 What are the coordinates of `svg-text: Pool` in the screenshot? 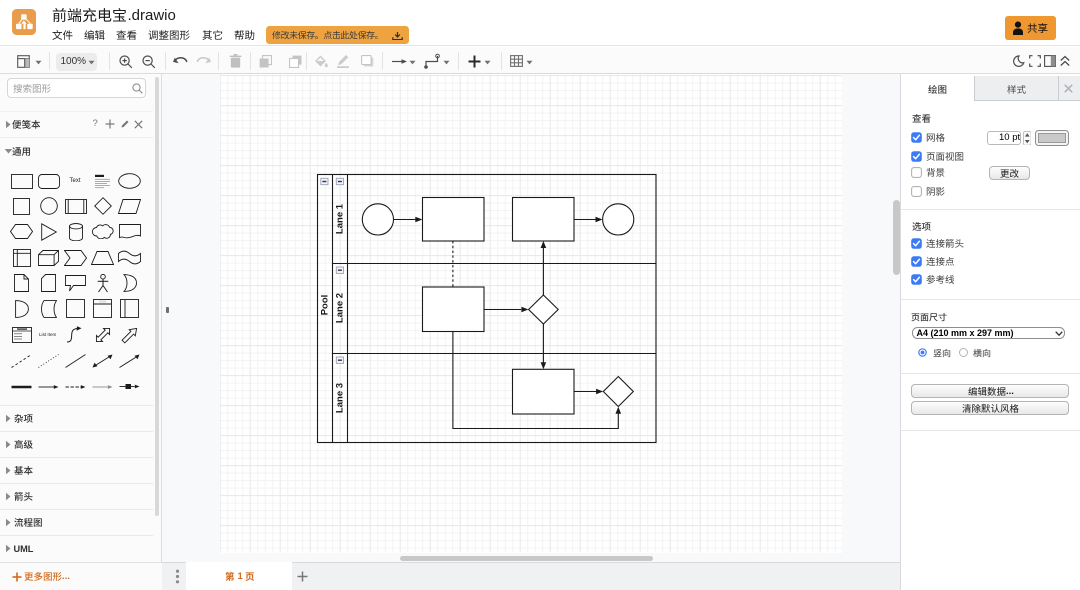 It's located at (324, 305).